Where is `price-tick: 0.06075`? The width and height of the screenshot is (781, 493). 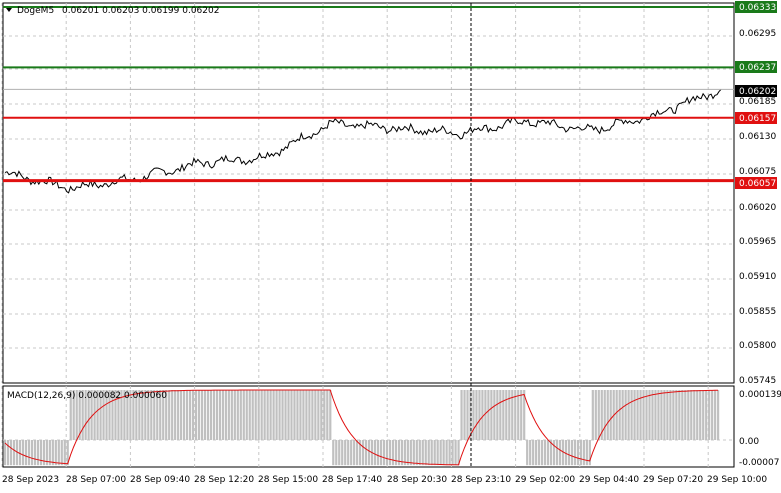
price-tick: 0.06075 is located at coordinates (757, 172).